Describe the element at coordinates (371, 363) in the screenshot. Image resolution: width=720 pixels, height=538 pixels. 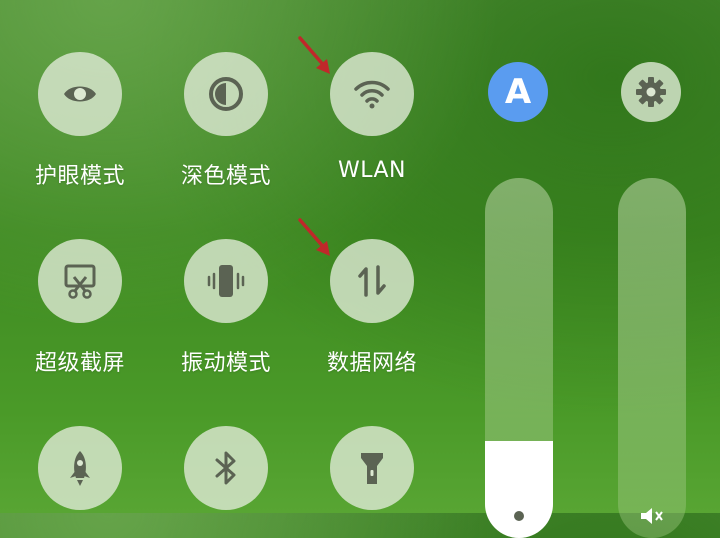
I see `tile-label: 数据网络` at that location.